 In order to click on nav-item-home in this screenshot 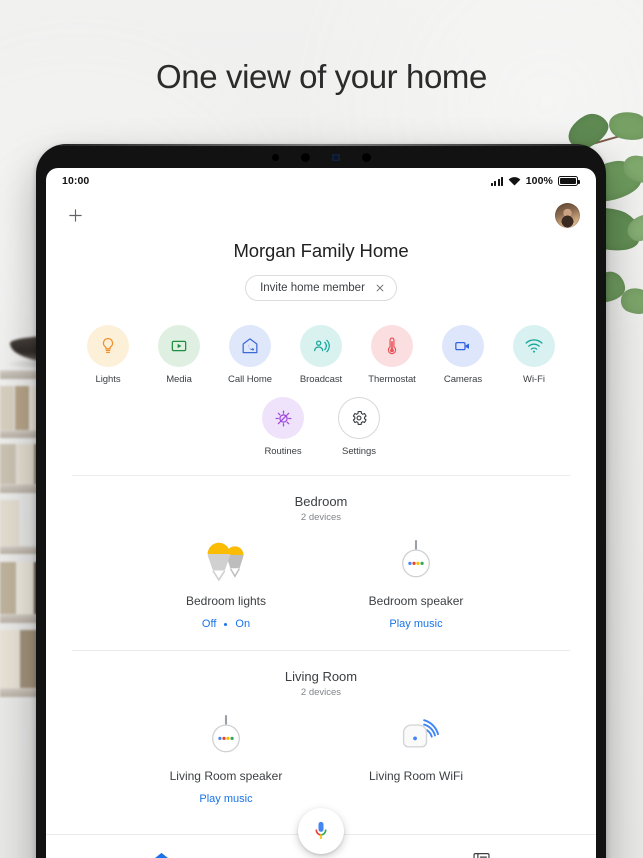, I will do `click(161, 854)`.